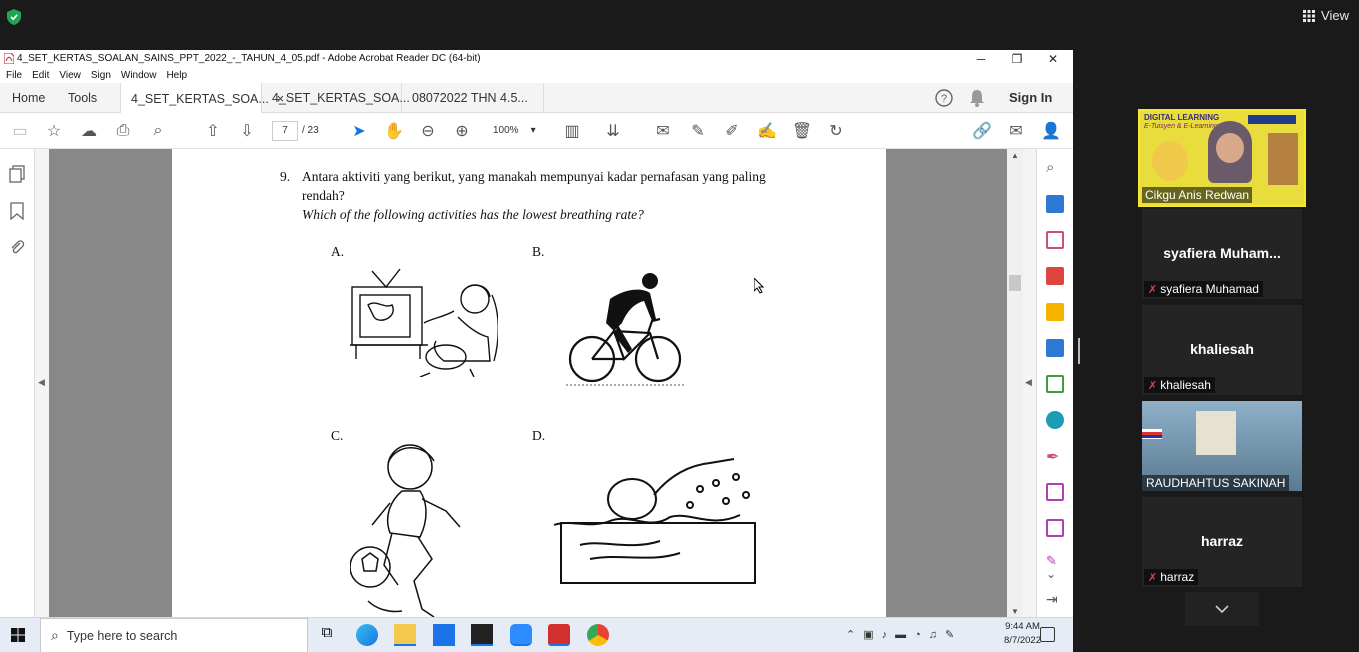 Image resolution: width=1359 pixels, height=652 pixels. I want to click on compress-pdf-icon, so click(1055, 384).